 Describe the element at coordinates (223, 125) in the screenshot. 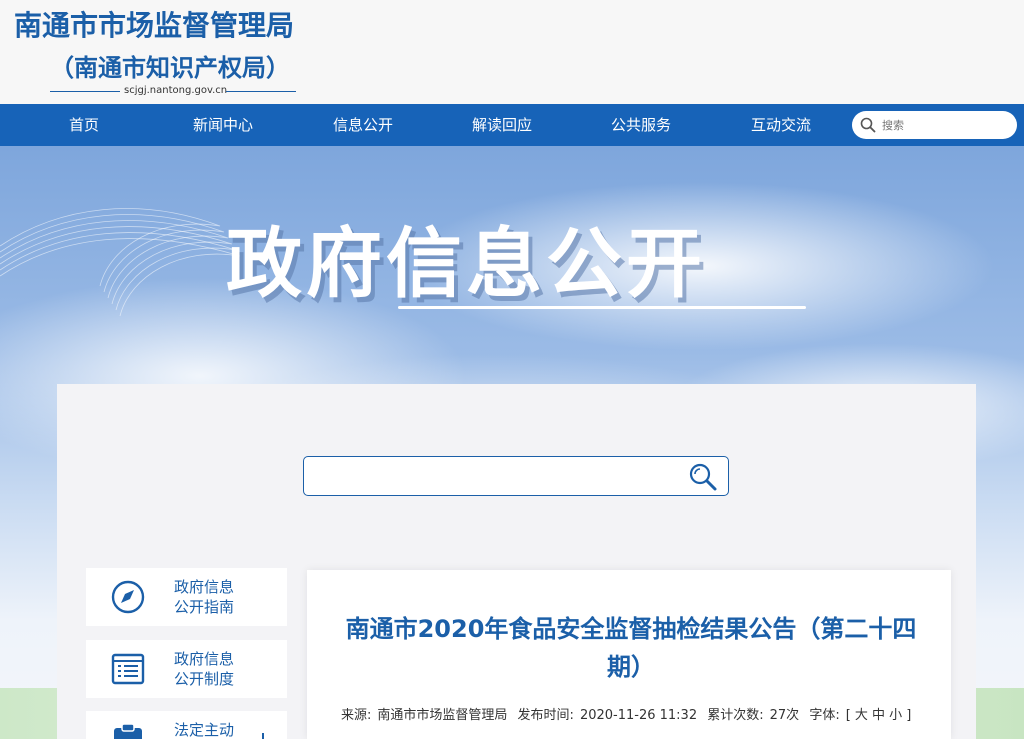

I see `nav-item-news: 新闻中心` at that location.